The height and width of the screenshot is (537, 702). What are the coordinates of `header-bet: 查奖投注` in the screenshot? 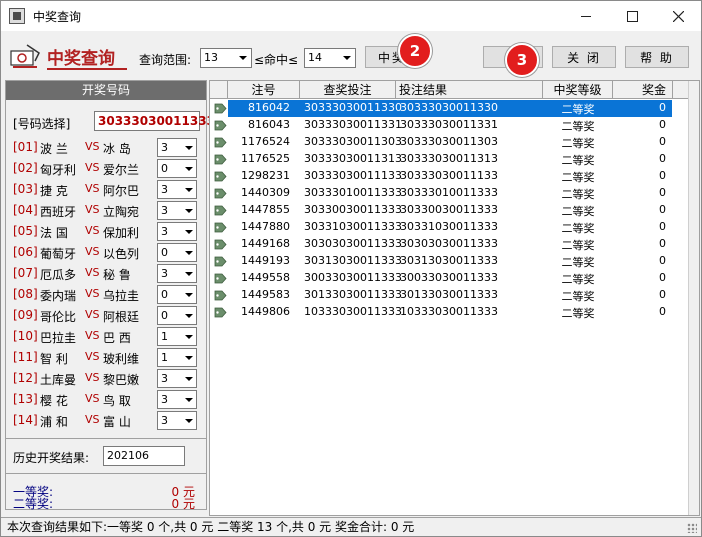 It's located at (348, 90).